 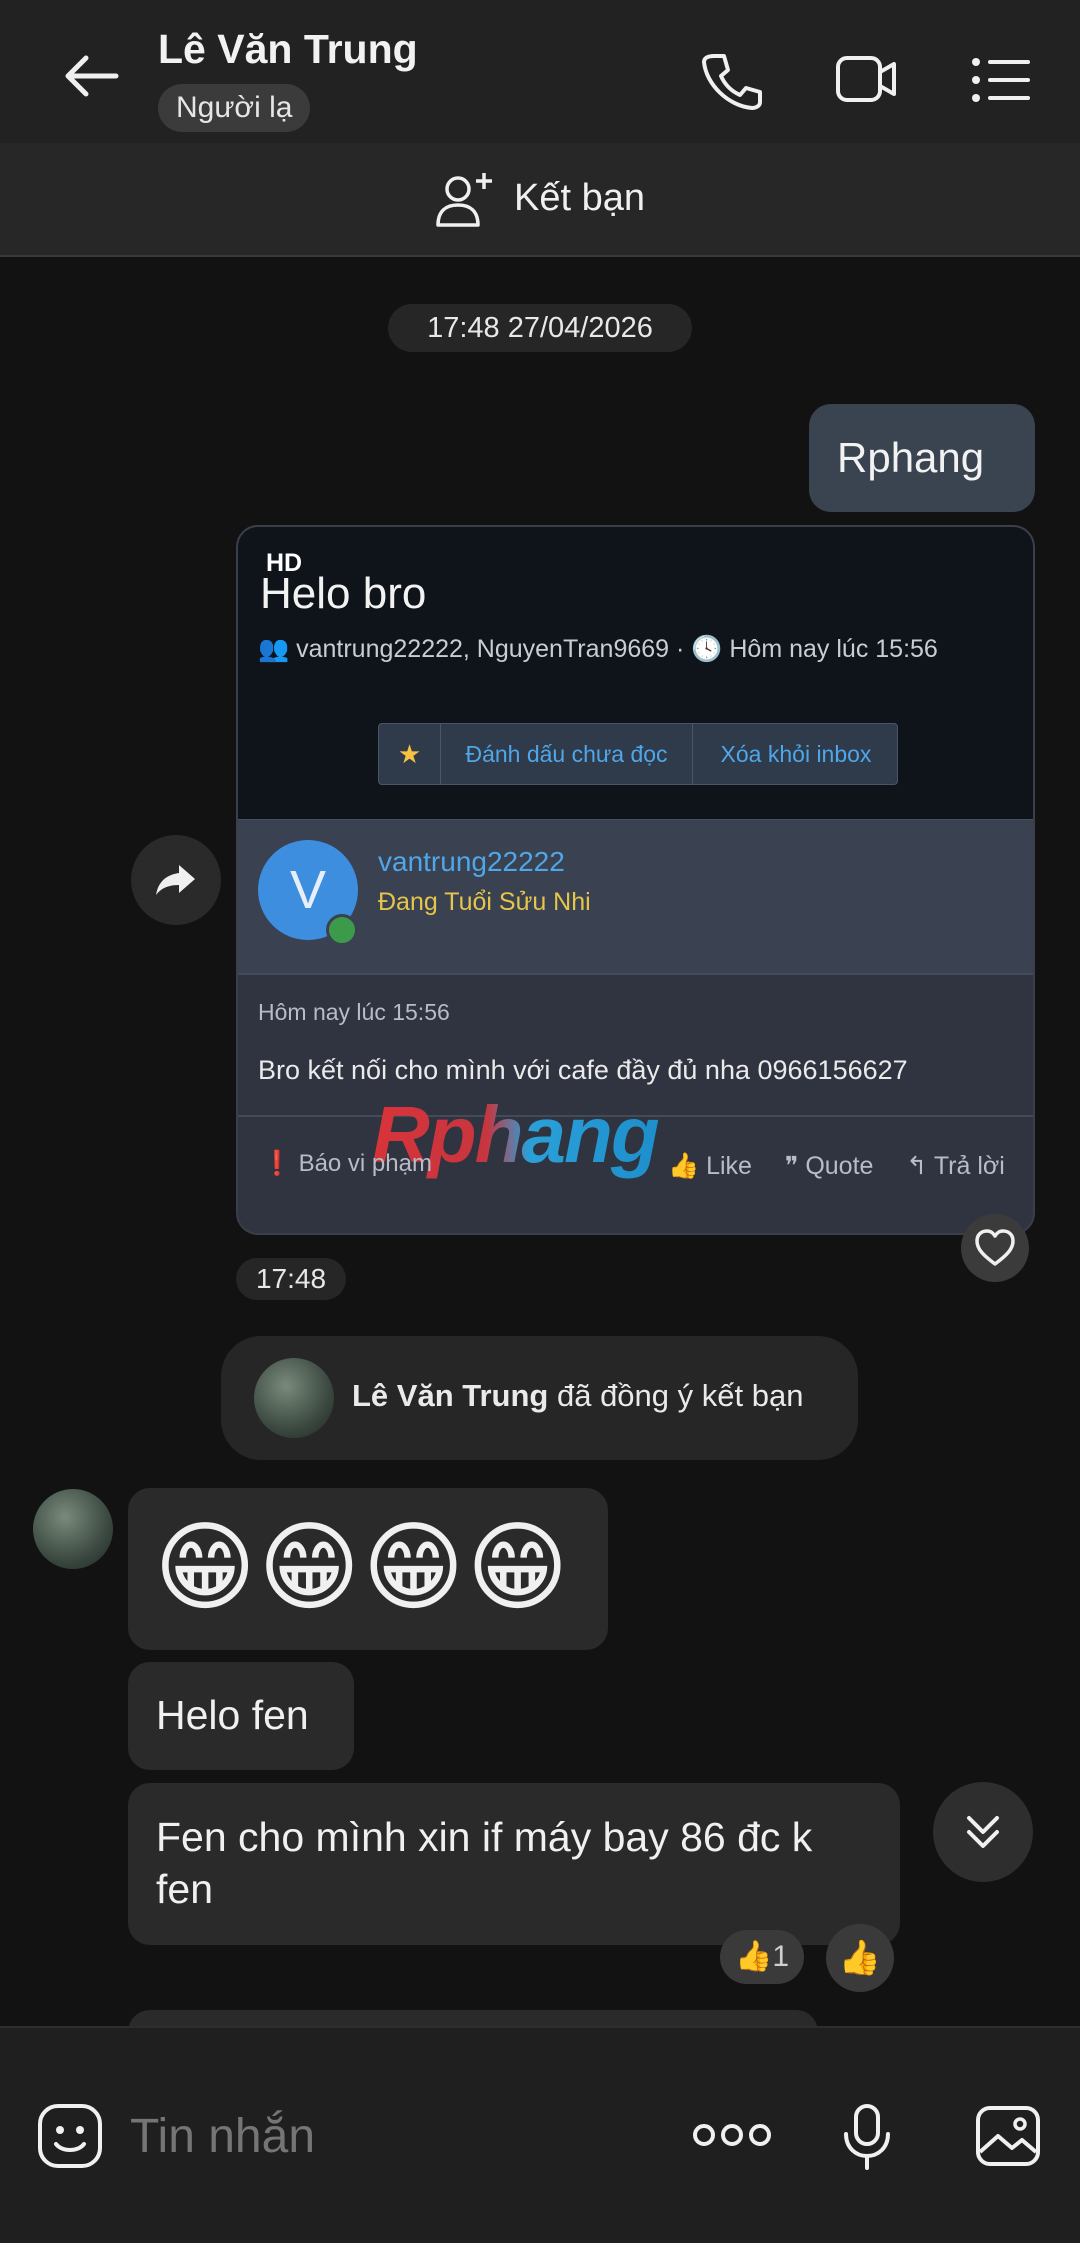 I want to click on message-text: Fen cho mình xin if máy bay 86 đc k fen, so click(x=484, y=1863).